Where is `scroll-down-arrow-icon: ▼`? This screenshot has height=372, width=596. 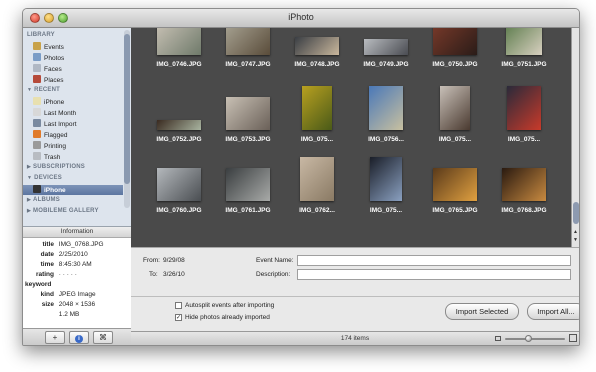 scroll-down-arrow-icon: ▼ is located at coordinates (575, 240).